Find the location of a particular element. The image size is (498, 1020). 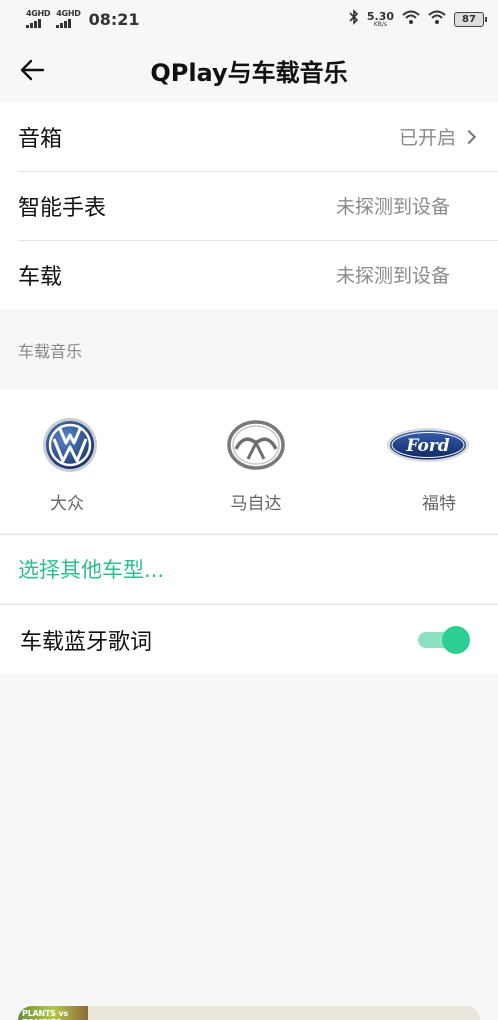

signal-icon-2: 4GHD is located at coordinates (68, 18).